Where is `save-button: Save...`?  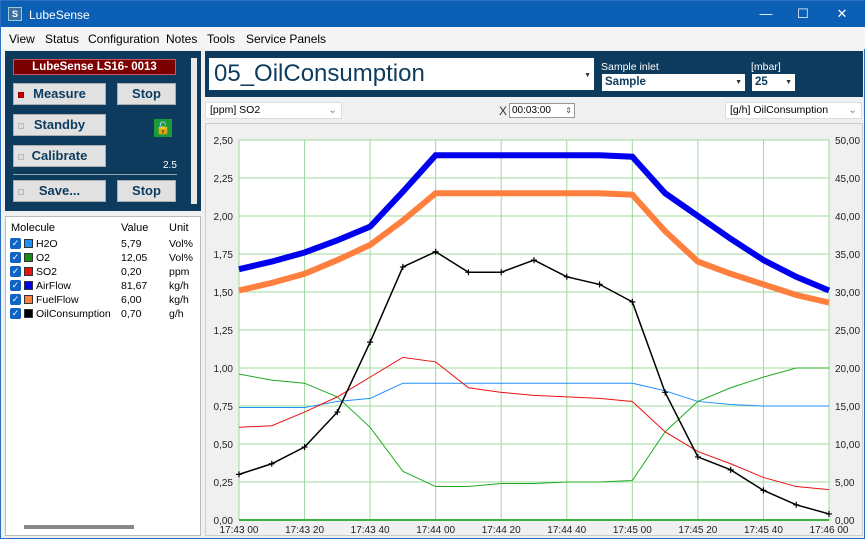 save-button: Save... is located at coordinates (59, 191).